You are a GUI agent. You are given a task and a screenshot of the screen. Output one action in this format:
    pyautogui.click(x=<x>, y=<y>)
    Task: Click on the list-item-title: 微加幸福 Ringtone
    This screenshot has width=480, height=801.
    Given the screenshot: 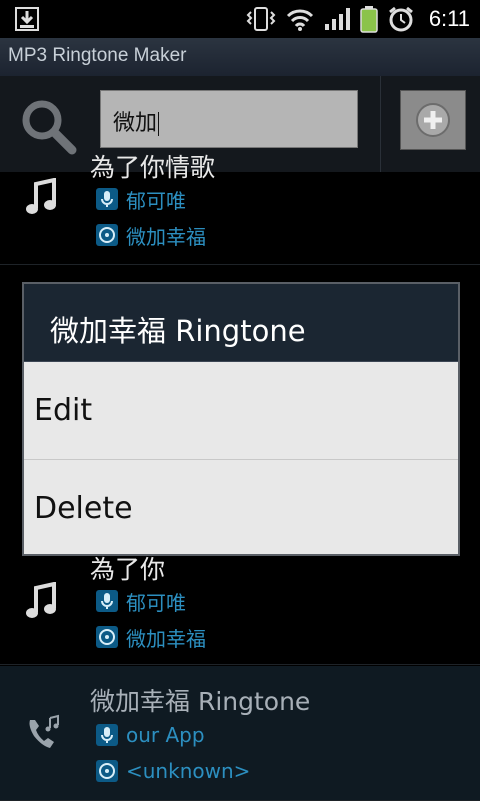 What is the action you would take?
    pyautogui.click(x=200, y=701)
    